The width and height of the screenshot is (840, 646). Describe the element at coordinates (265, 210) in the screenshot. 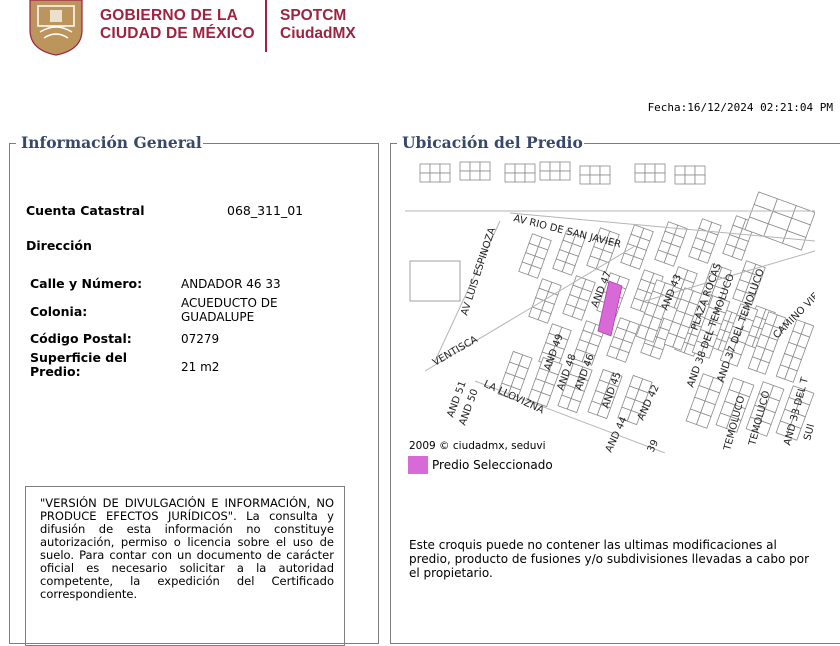

I see `cuenta-catastral-value: 068_311_01` at that location.